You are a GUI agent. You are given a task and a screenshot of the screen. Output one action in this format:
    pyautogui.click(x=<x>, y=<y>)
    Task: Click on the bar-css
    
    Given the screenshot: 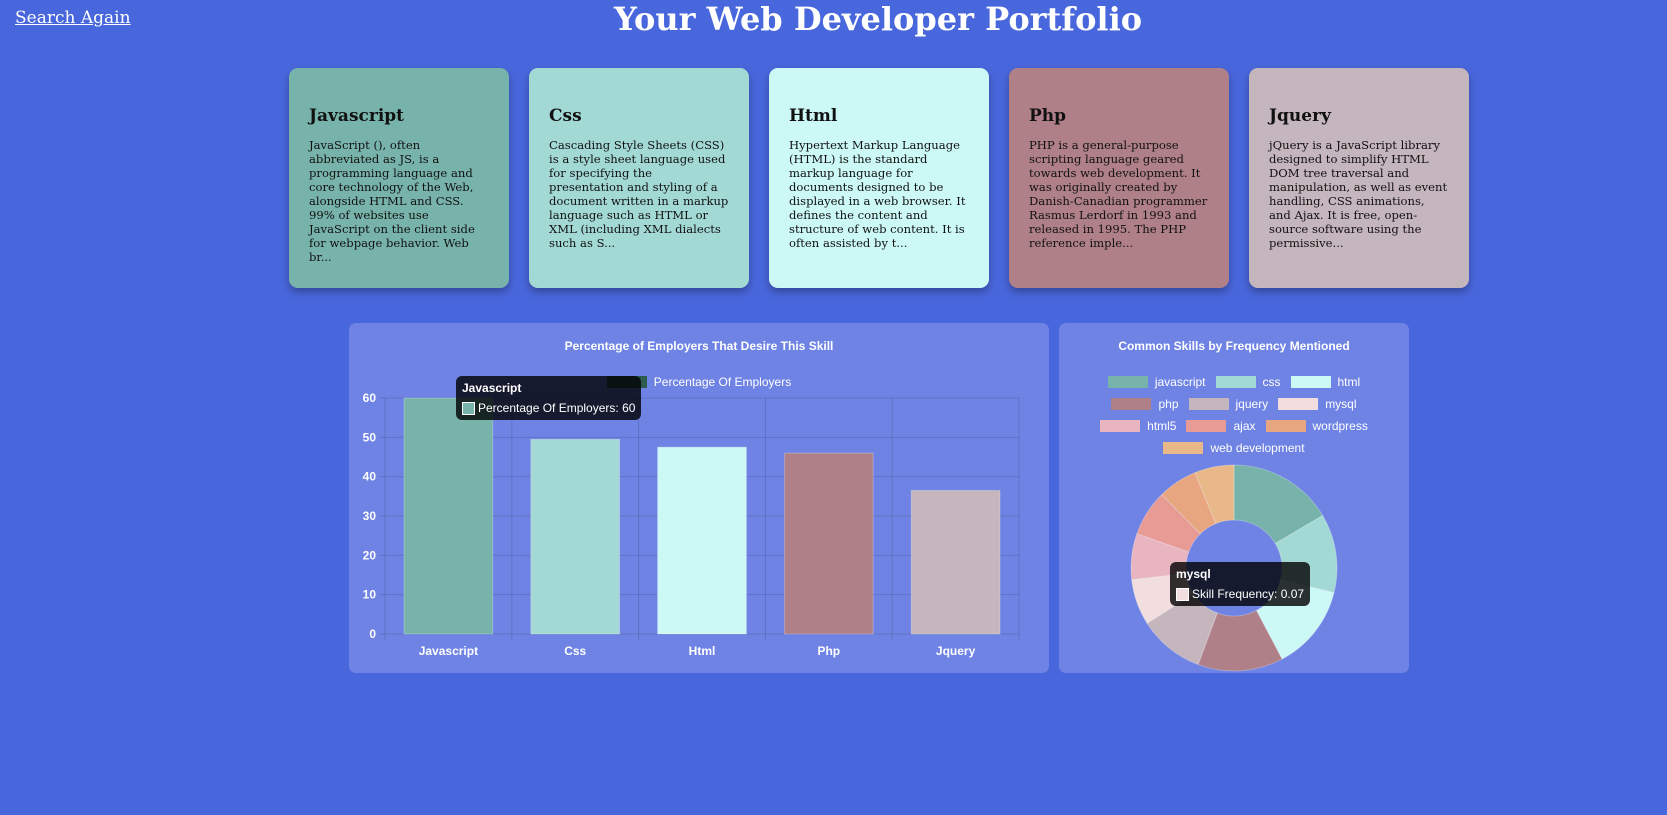 What is the action you would take?
    pyautogui.click(x=575, y=536)
    